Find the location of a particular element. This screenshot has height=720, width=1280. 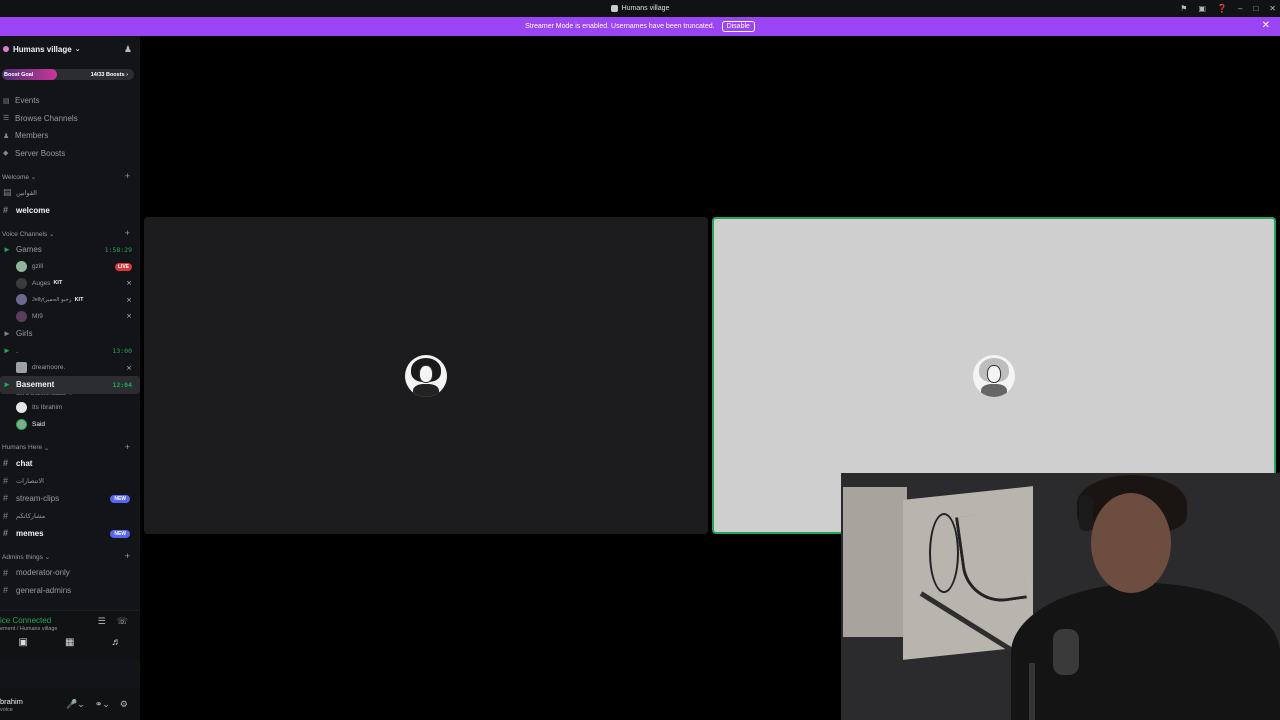

guild-icon is located at coordinates (6, 49).